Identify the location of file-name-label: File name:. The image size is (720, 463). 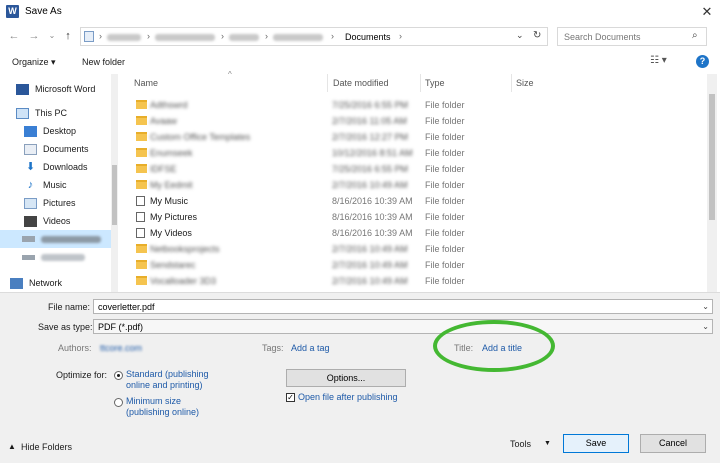
(69, 307).